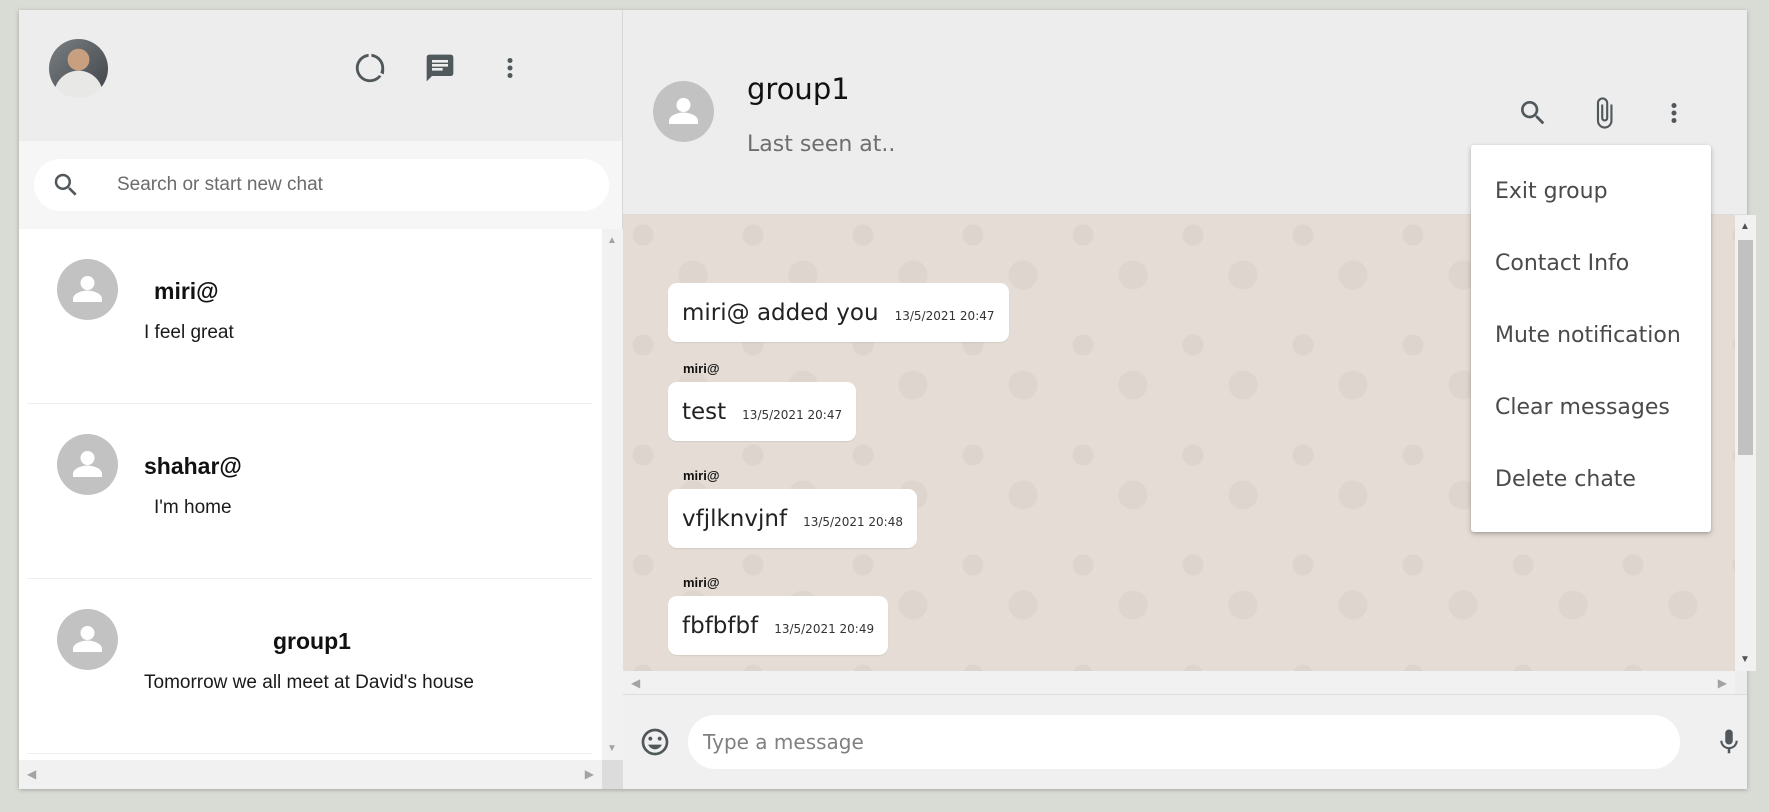  What do you see at coordinates (193, 466) in the screenshot?
I see `chat-name: shahar@` at bounding box center [193, 466].